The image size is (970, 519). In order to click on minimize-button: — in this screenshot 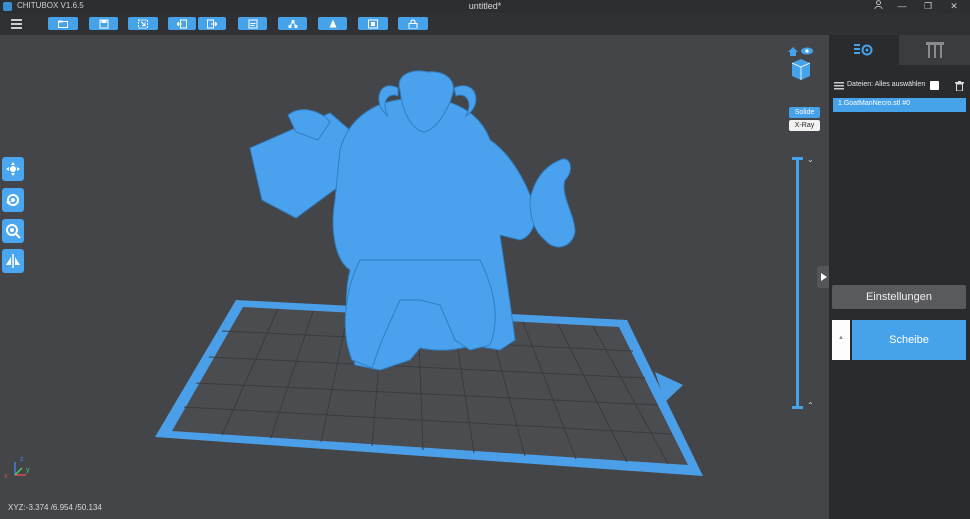, I will do `click(902, 6)`.